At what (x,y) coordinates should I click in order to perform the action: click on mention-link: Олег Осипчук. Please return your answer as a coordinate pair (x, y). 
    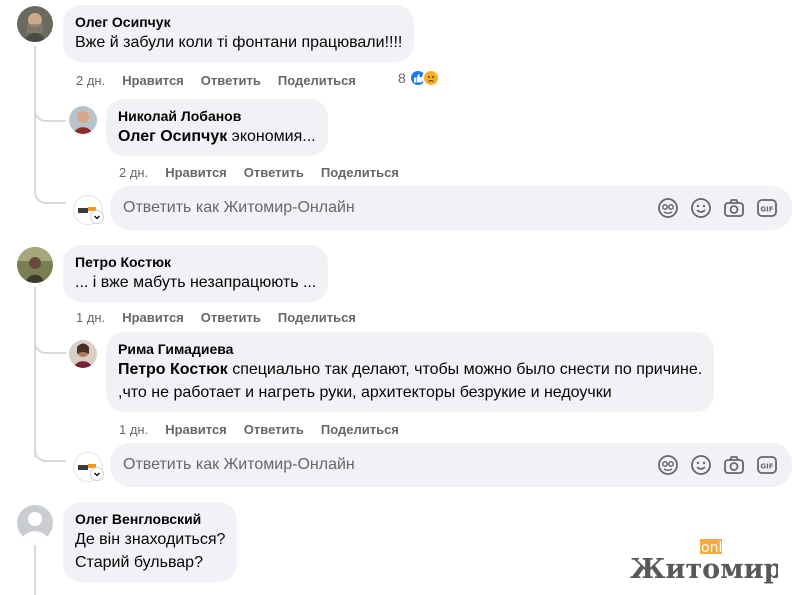
    Looking at the image, I should click on (172, 136).